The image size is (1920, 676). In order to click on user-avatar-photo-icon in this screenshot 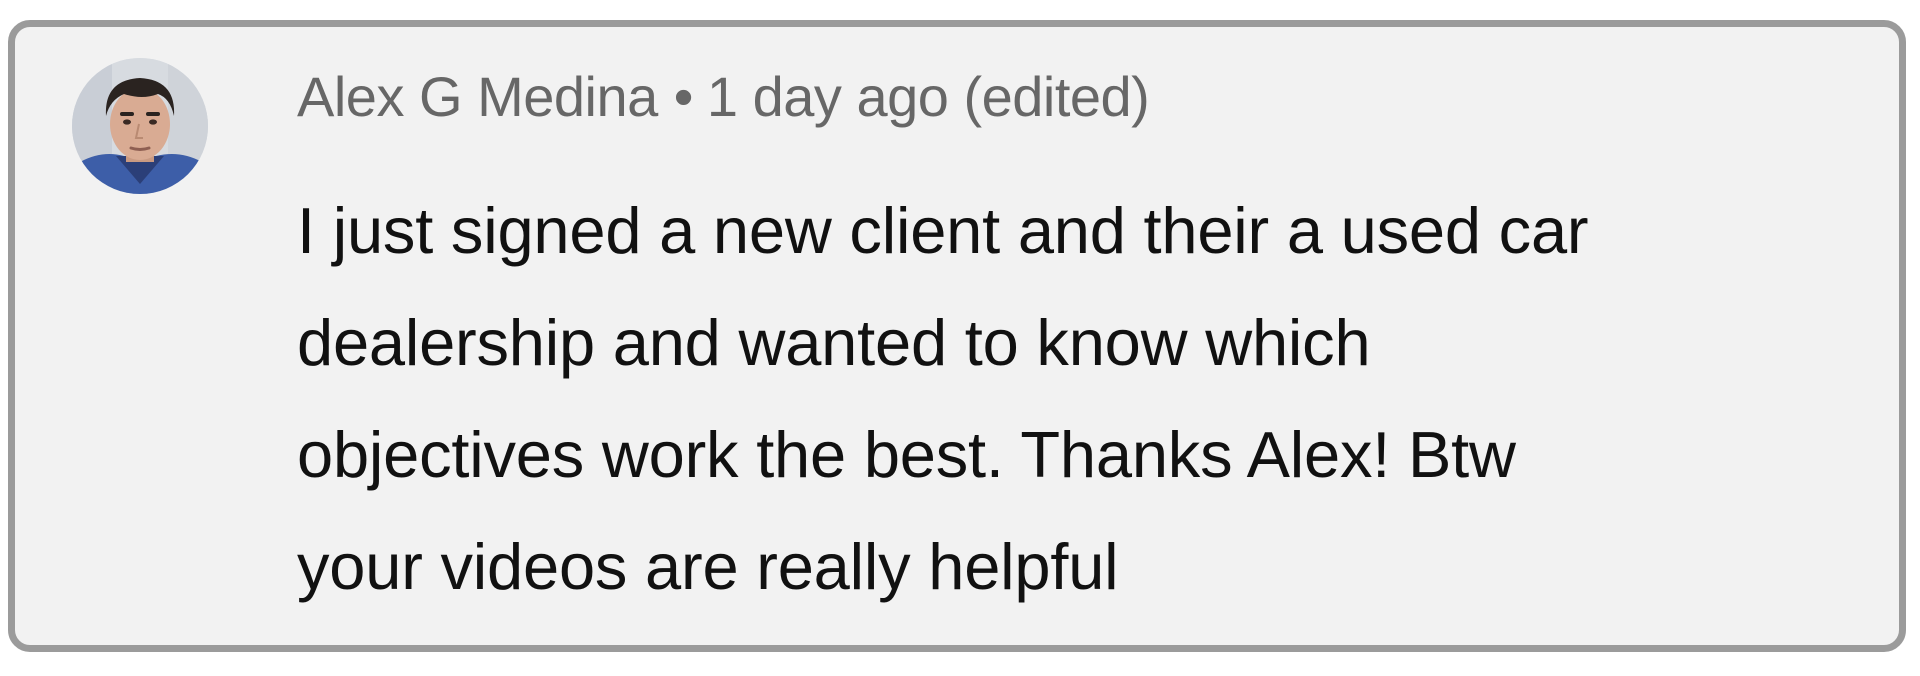, I will do `click(140, 126)`.